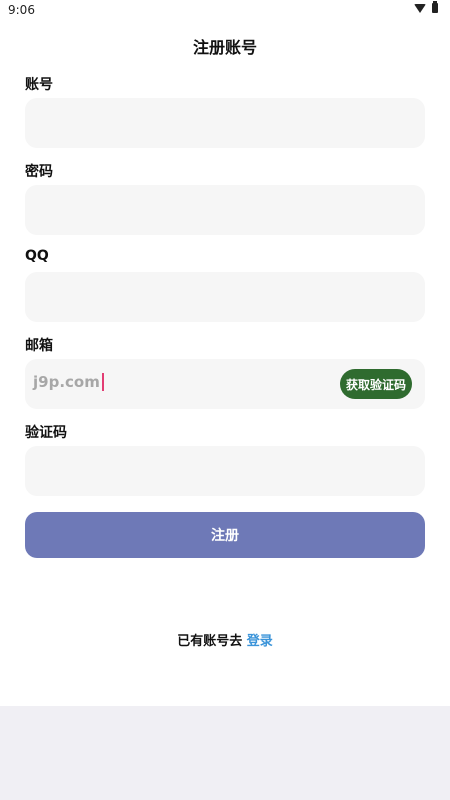 Image resolution: width=450 pixels, height=800 pixels. What do you see at coordinates (435, 7) in the screenshot?
I see `battery-icon` at bounding box center [435, 7].